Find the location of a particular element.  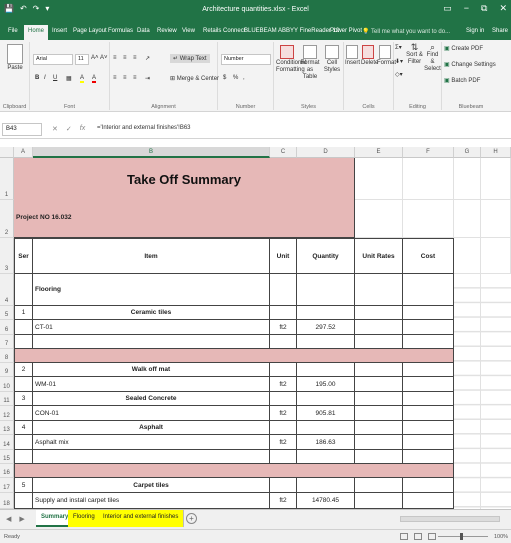

indent-icon: ⇥ is located at coordinates (147, 78).